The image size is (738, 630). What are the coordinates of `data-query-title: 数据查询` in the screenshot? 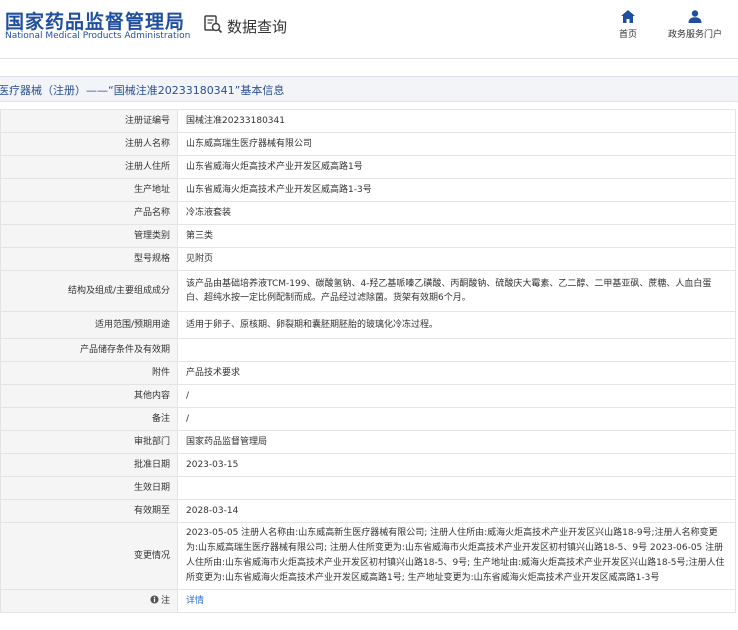 It's located at (245, 26).